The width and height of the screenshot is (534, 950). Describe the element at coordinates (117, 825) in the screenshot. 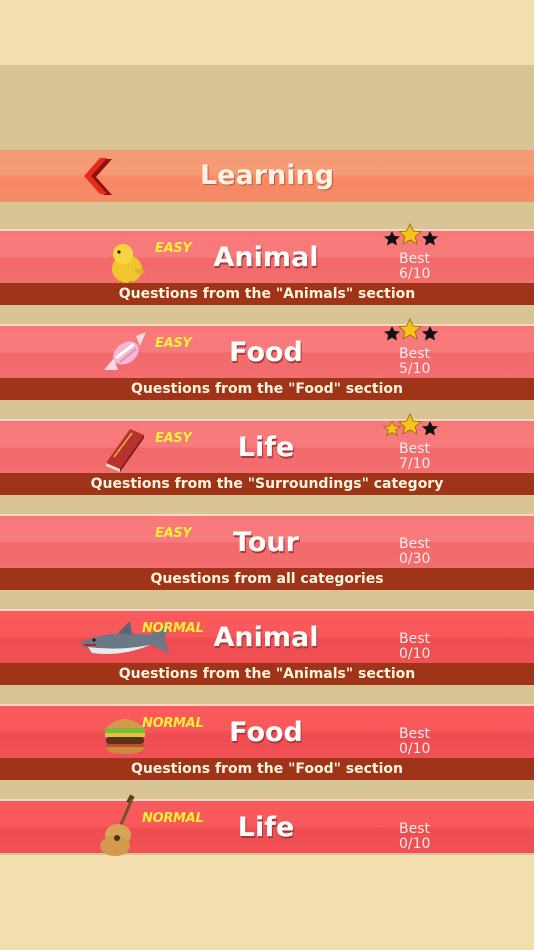

I see `guitar-icon` at that location.